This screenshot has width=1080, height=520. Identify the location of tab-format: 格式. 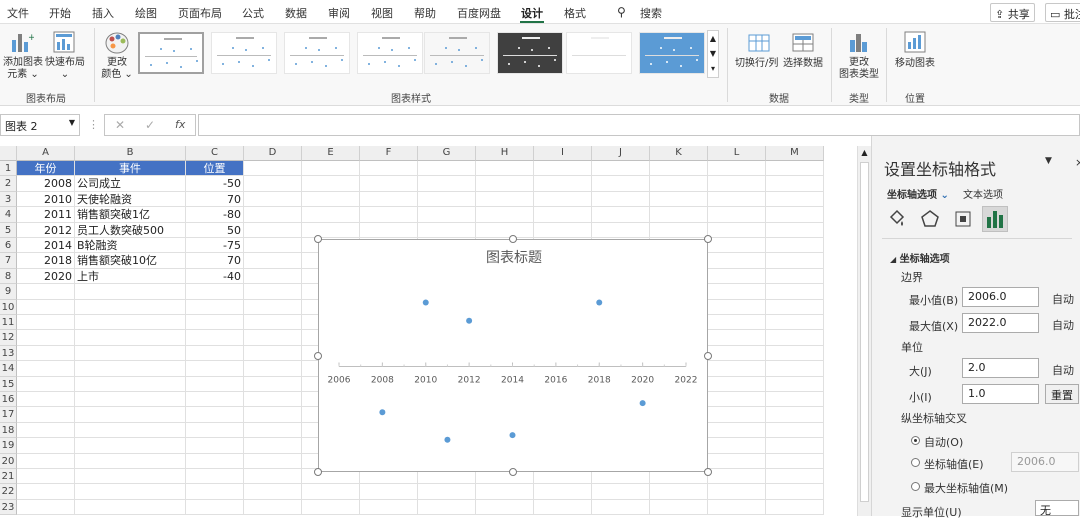
(575, 13).